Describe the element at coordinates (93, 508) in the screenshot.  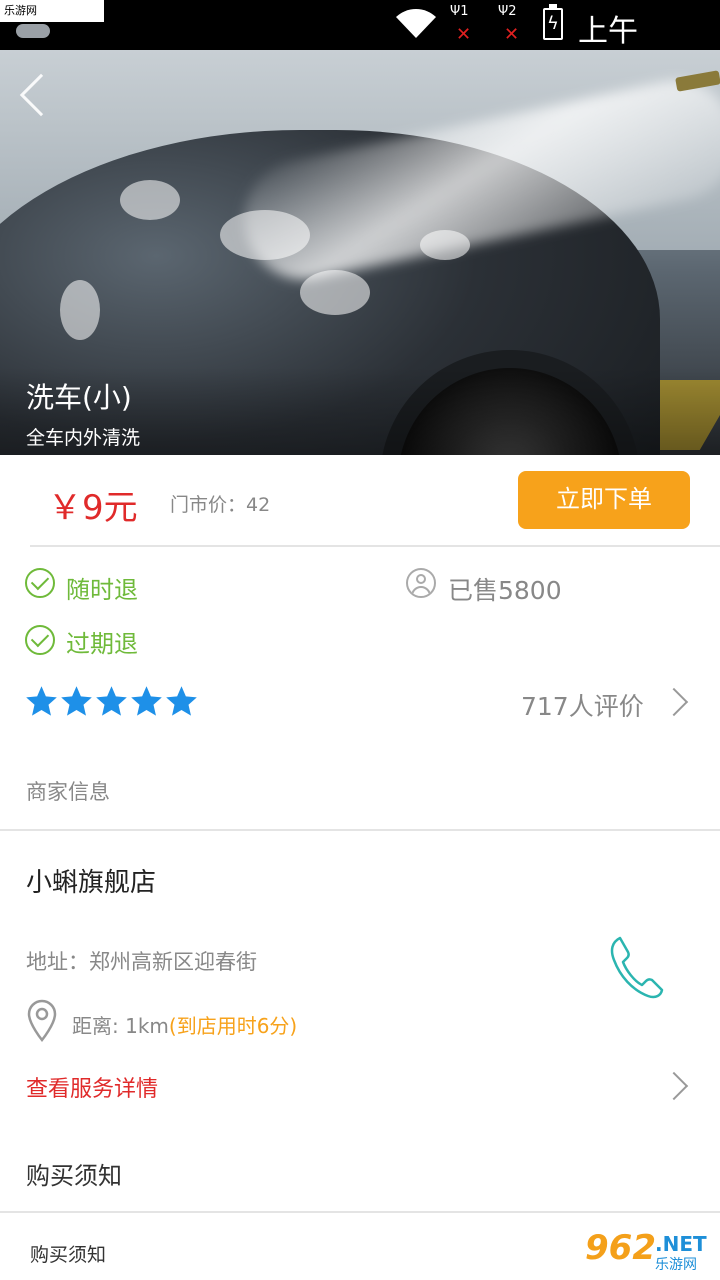
I see `price: ￥9元` at that location.